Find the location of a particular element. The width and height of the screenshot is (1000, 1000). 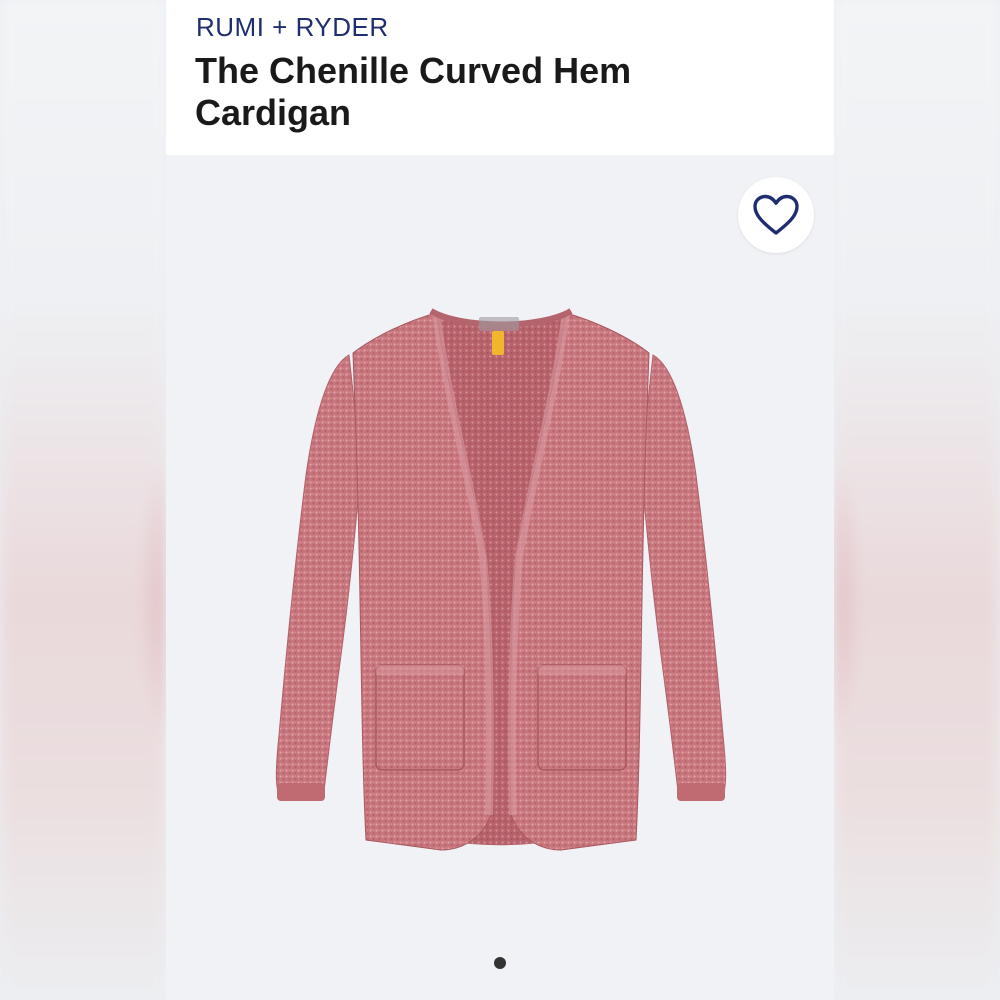

heart-outline-icon is located at coordinates (776, 214).